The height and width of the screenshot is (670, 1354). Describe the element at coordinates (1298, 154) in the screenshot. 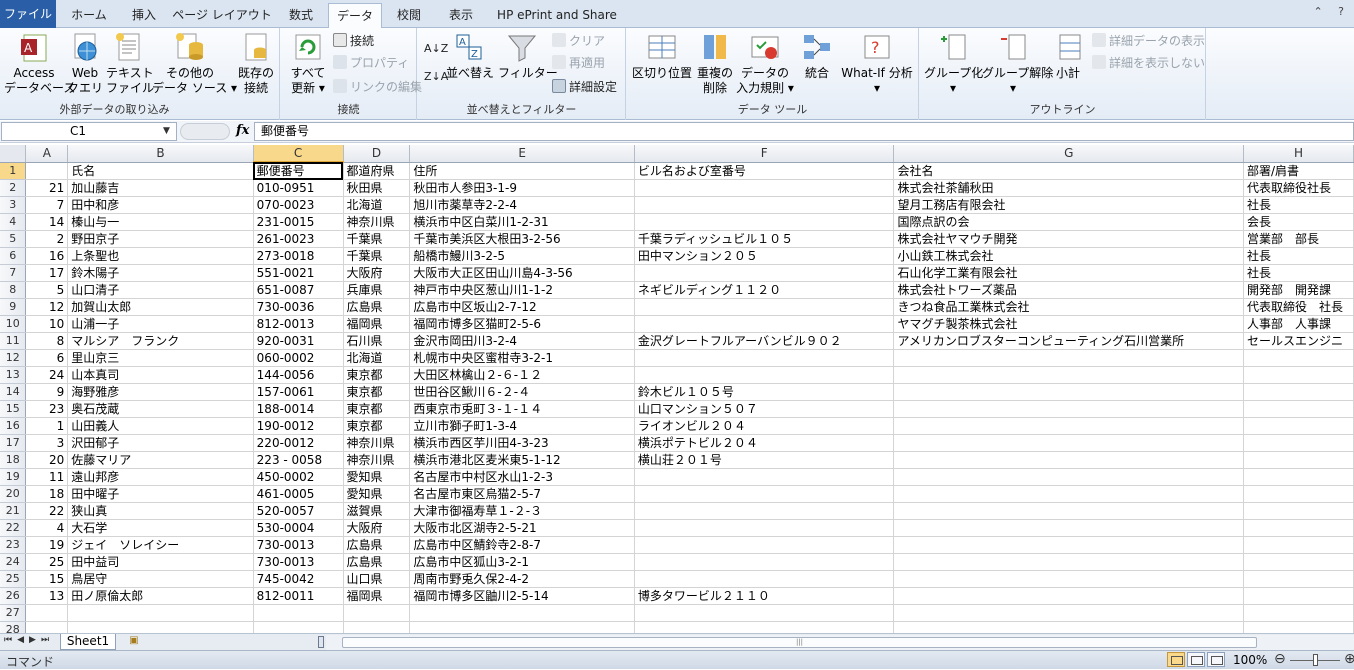

I see `column-header: H` at that location.